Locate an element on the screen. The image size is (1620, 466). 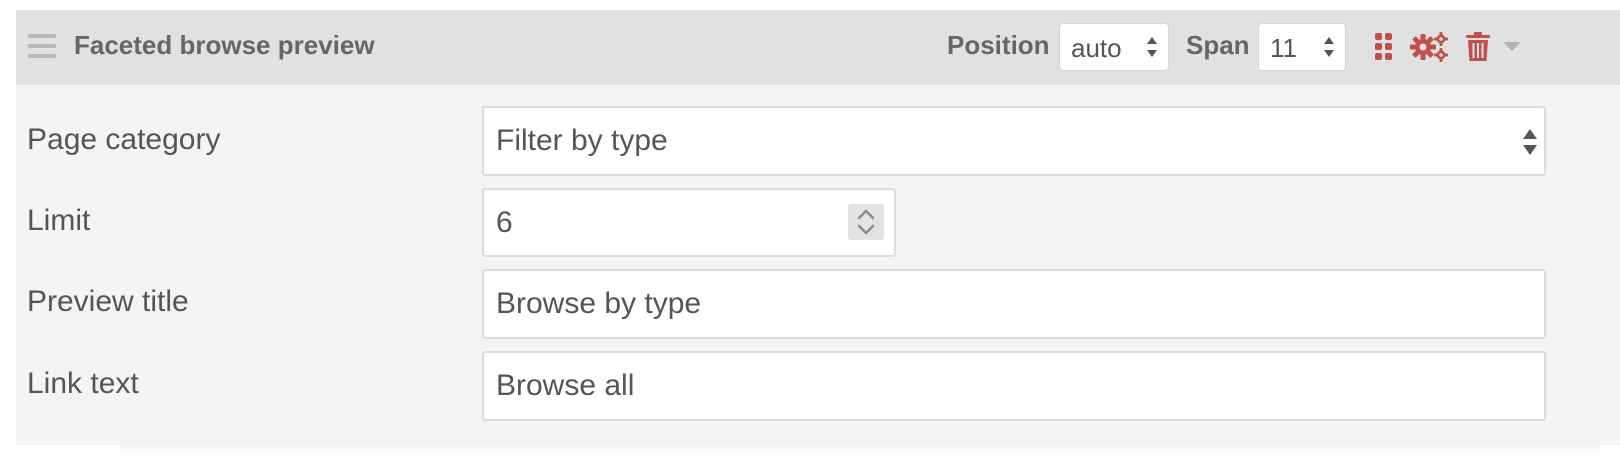
link-text-input: Browse all is located at coordinates (1014, 386).